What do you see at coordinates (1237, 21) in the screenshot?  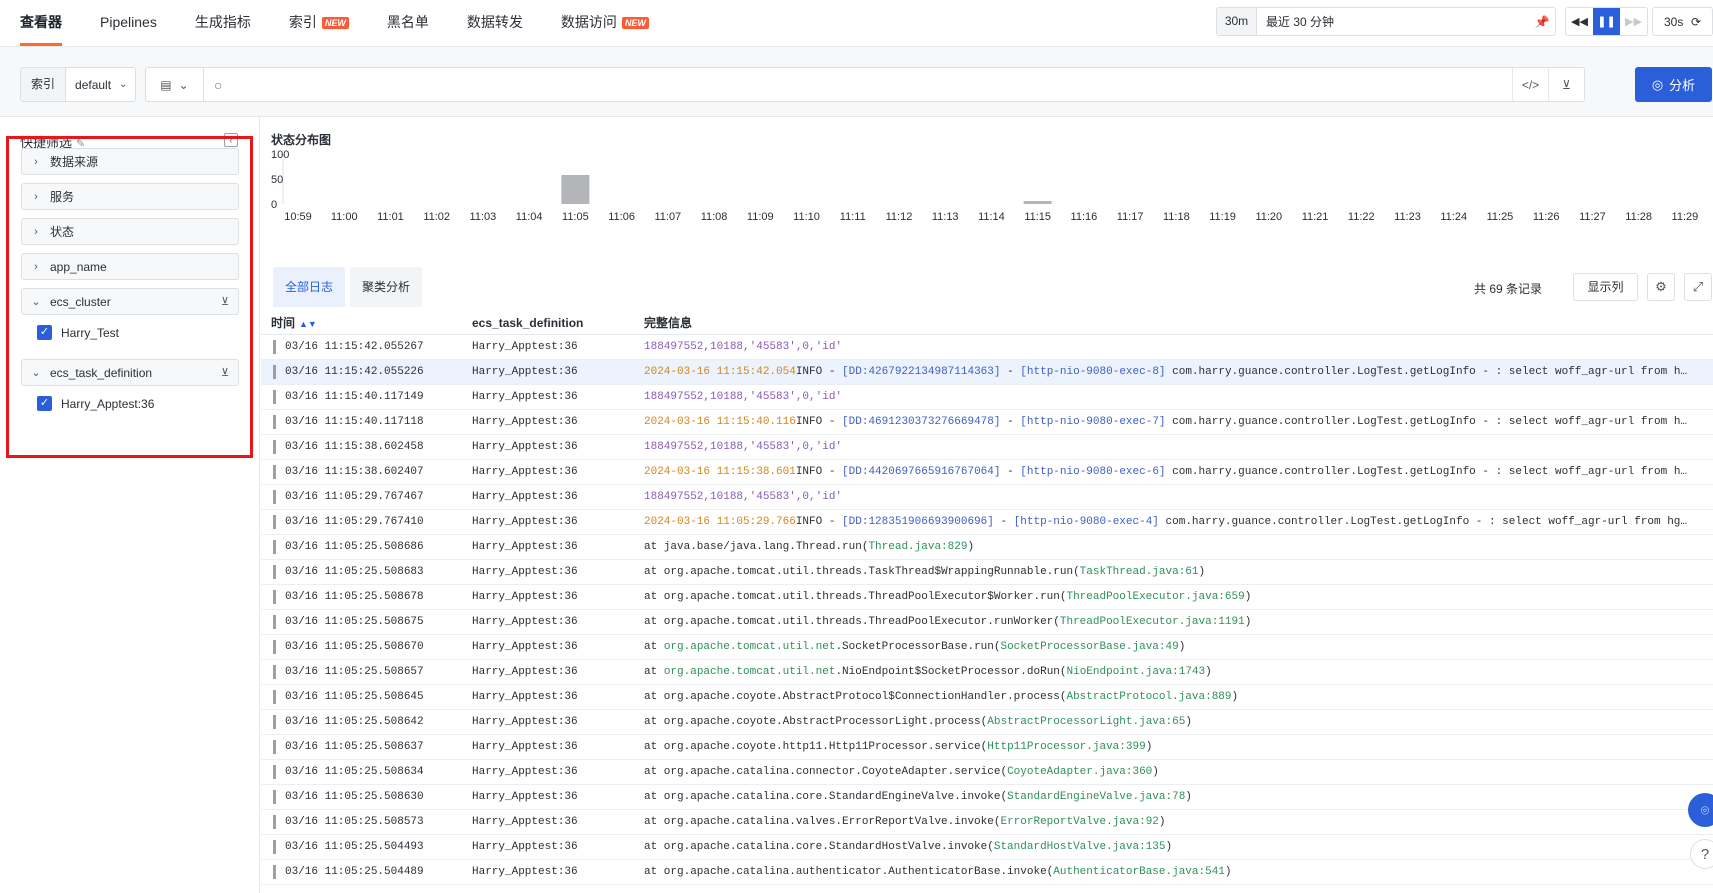 I see `time-range-short: 30m` at bounding box center [1237, 21].